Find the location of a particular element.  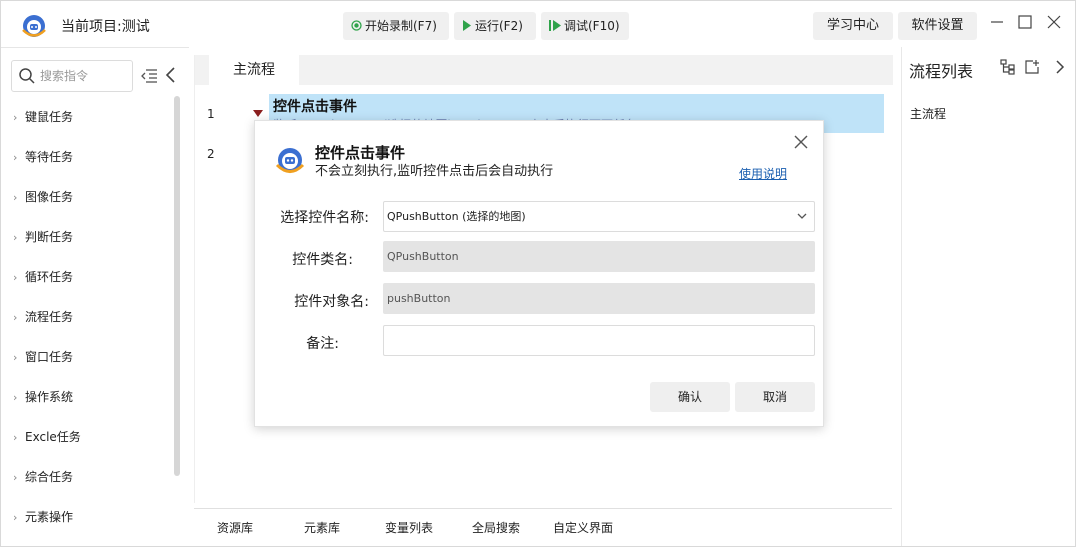

record-button: 开始录制(F7) is located at coordinates (396, 26).